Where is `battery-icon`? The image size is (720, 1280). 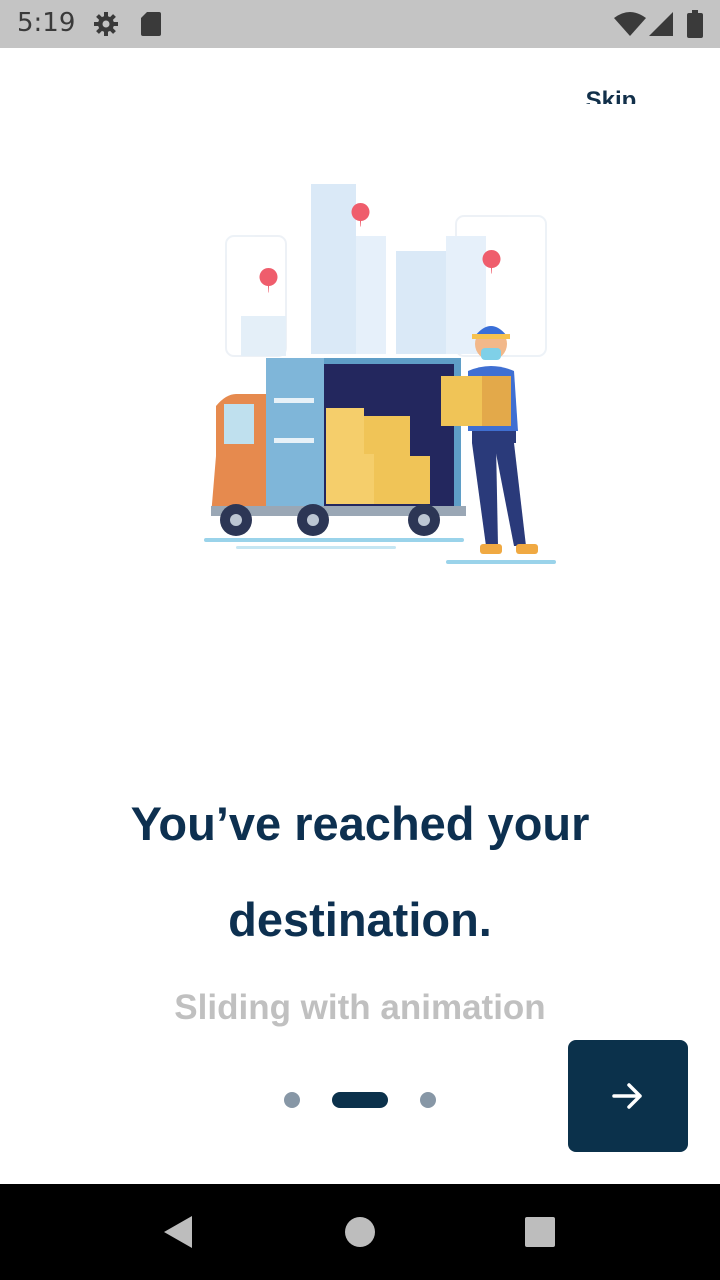
battery-icon is located at coordinates (695, 24).